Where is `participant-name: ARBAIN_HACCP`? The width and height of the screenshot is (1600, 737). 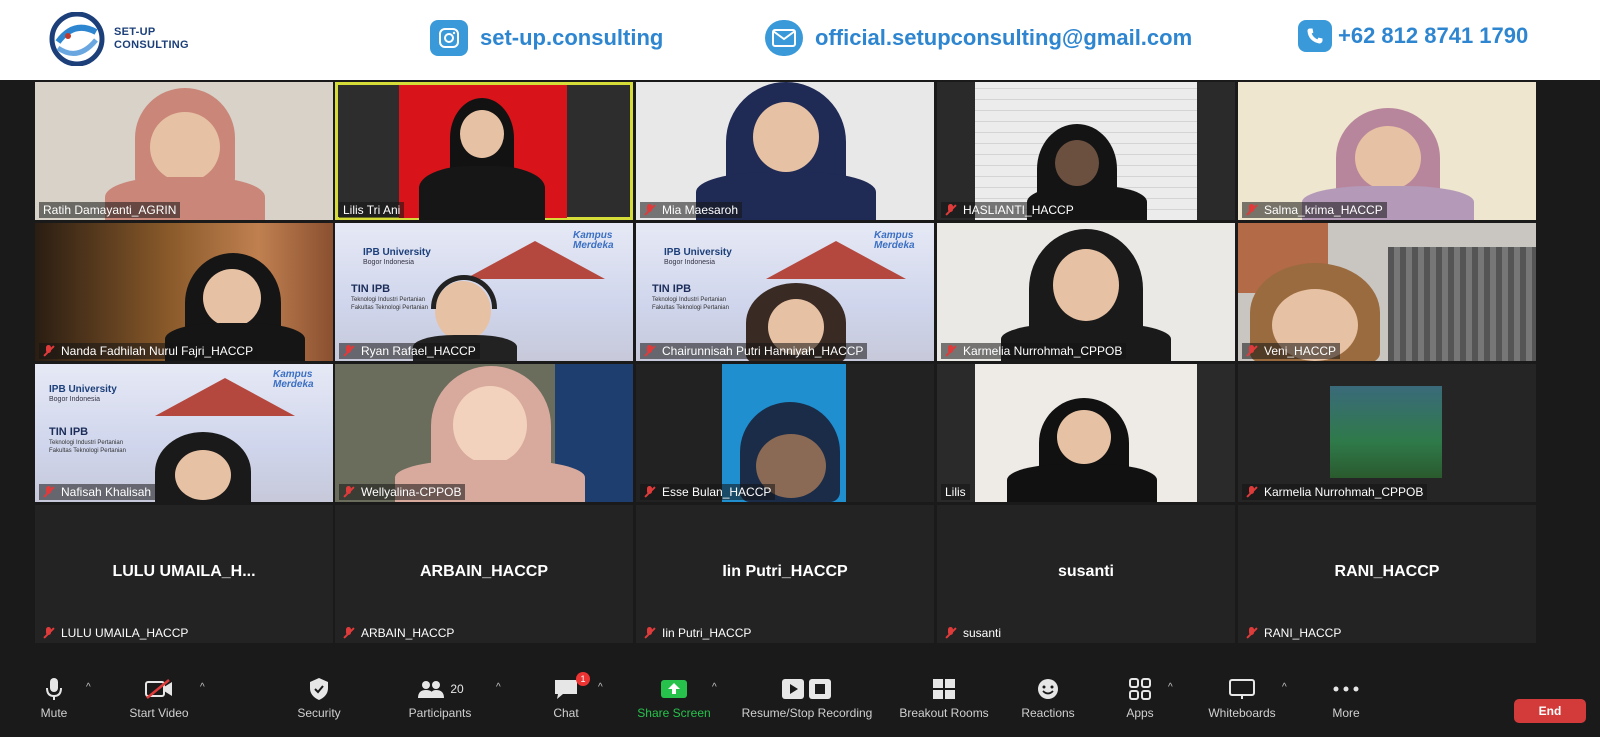
participant-name: ARBAIN_HACCP is located at coordinates (398, 633).